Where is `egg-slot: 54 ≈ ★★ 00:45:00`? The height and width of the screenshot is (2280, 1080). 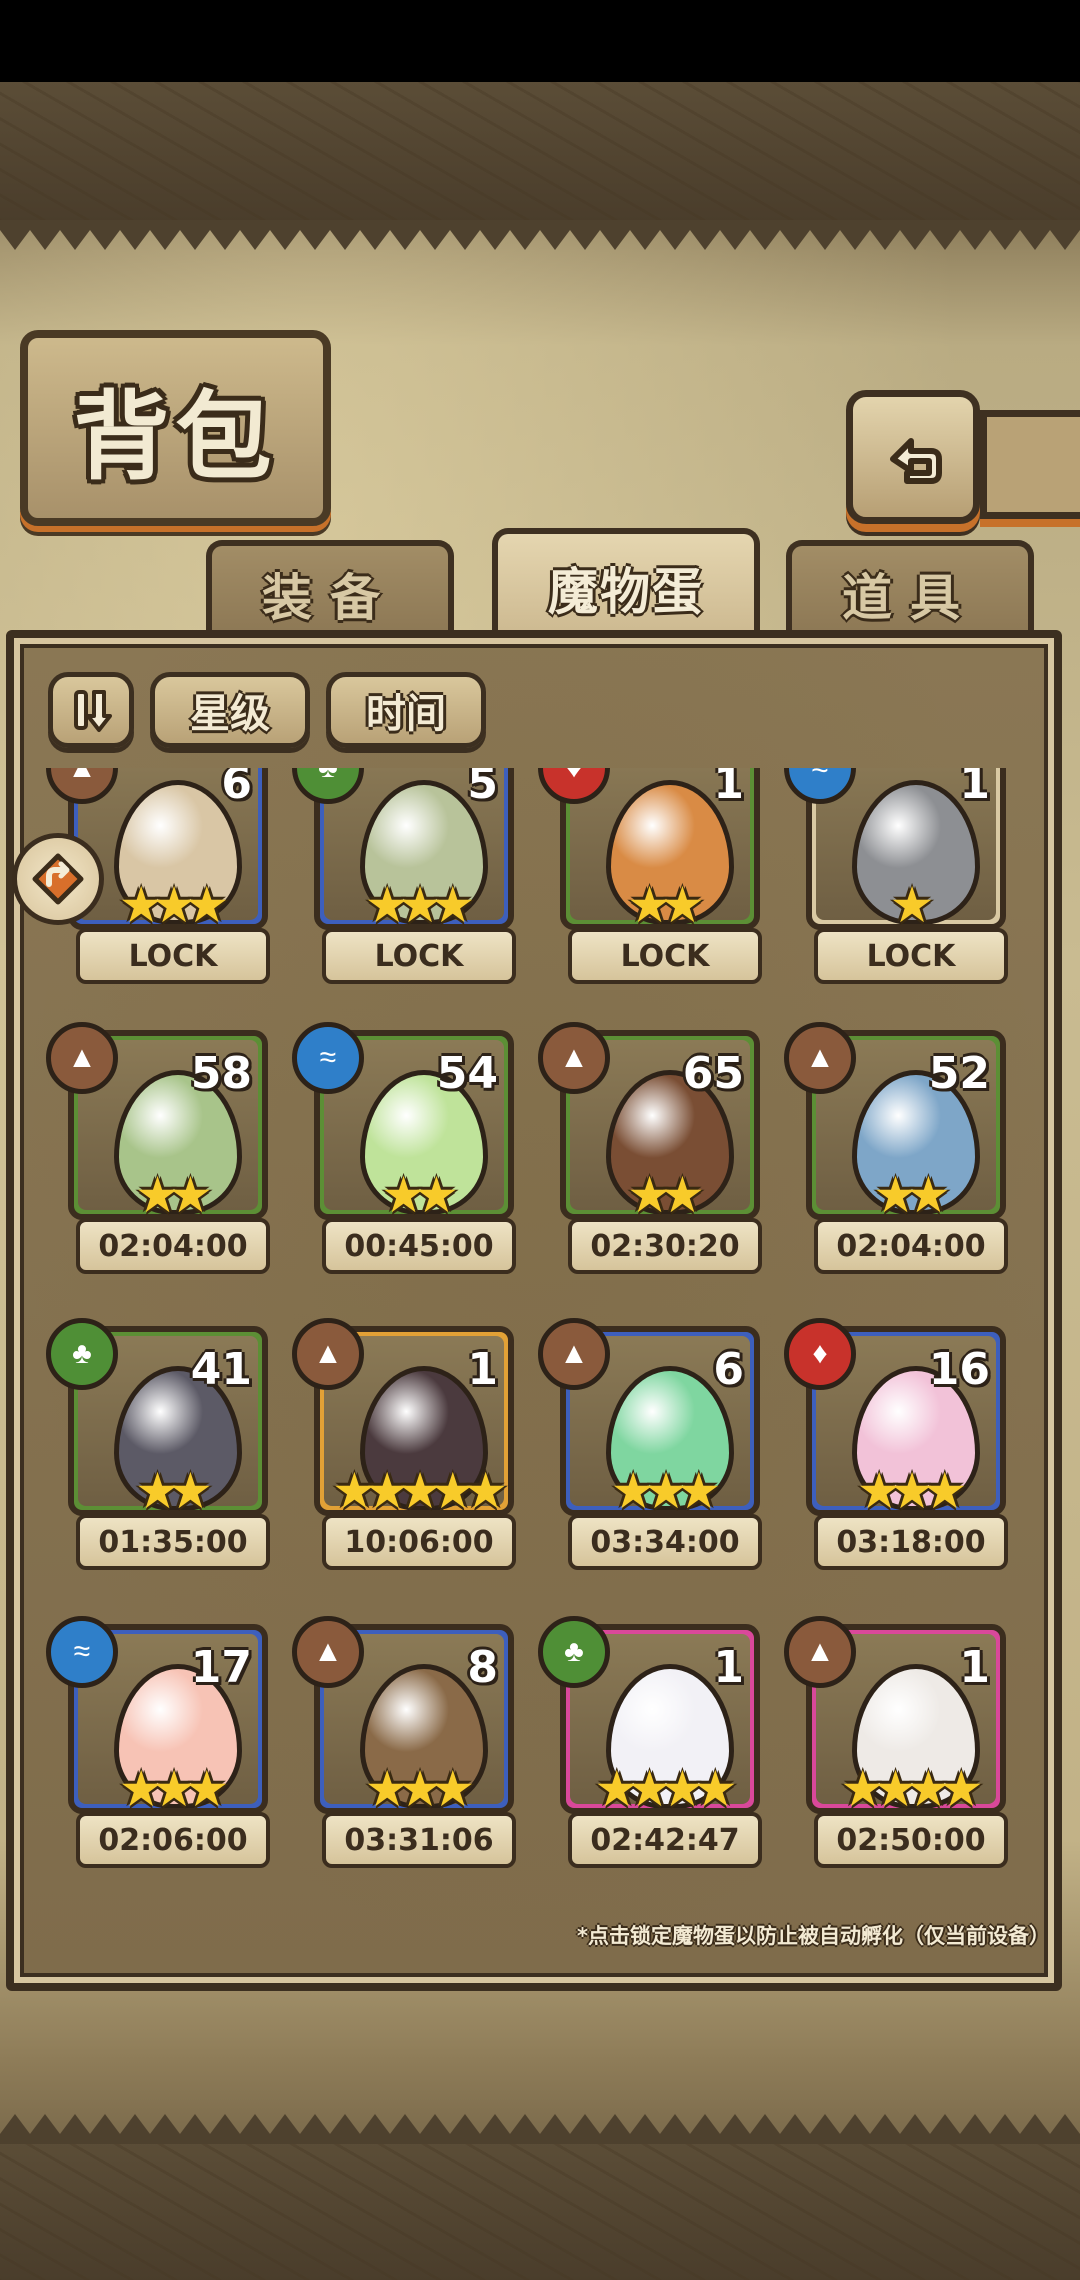 egg-slot: 54 ≈ ★★ 00:45:00 is located at coordinates (396, 1156).